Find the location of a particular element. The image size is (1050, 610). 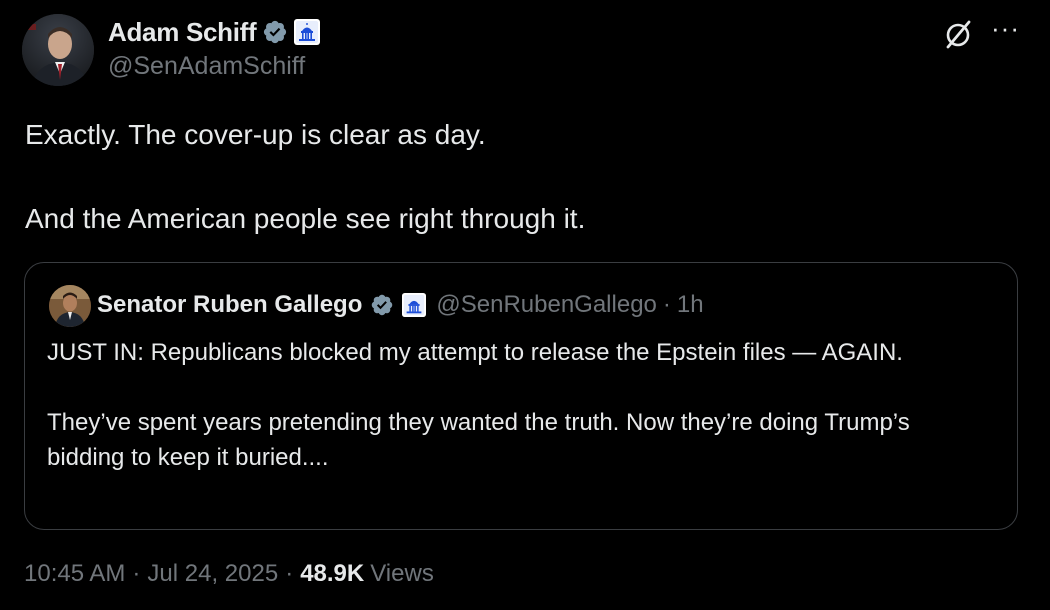

tweet-text-line: Exactly. The cover-up is clear as day. is located at coordinates (255, 134).